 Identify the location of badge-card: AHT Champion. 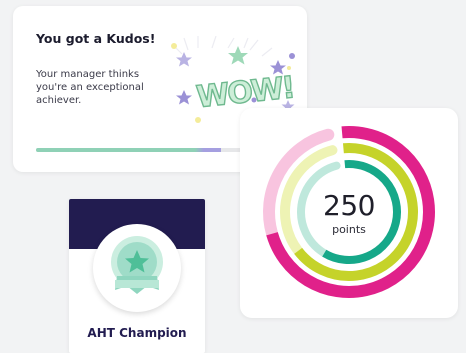
(137, 276).